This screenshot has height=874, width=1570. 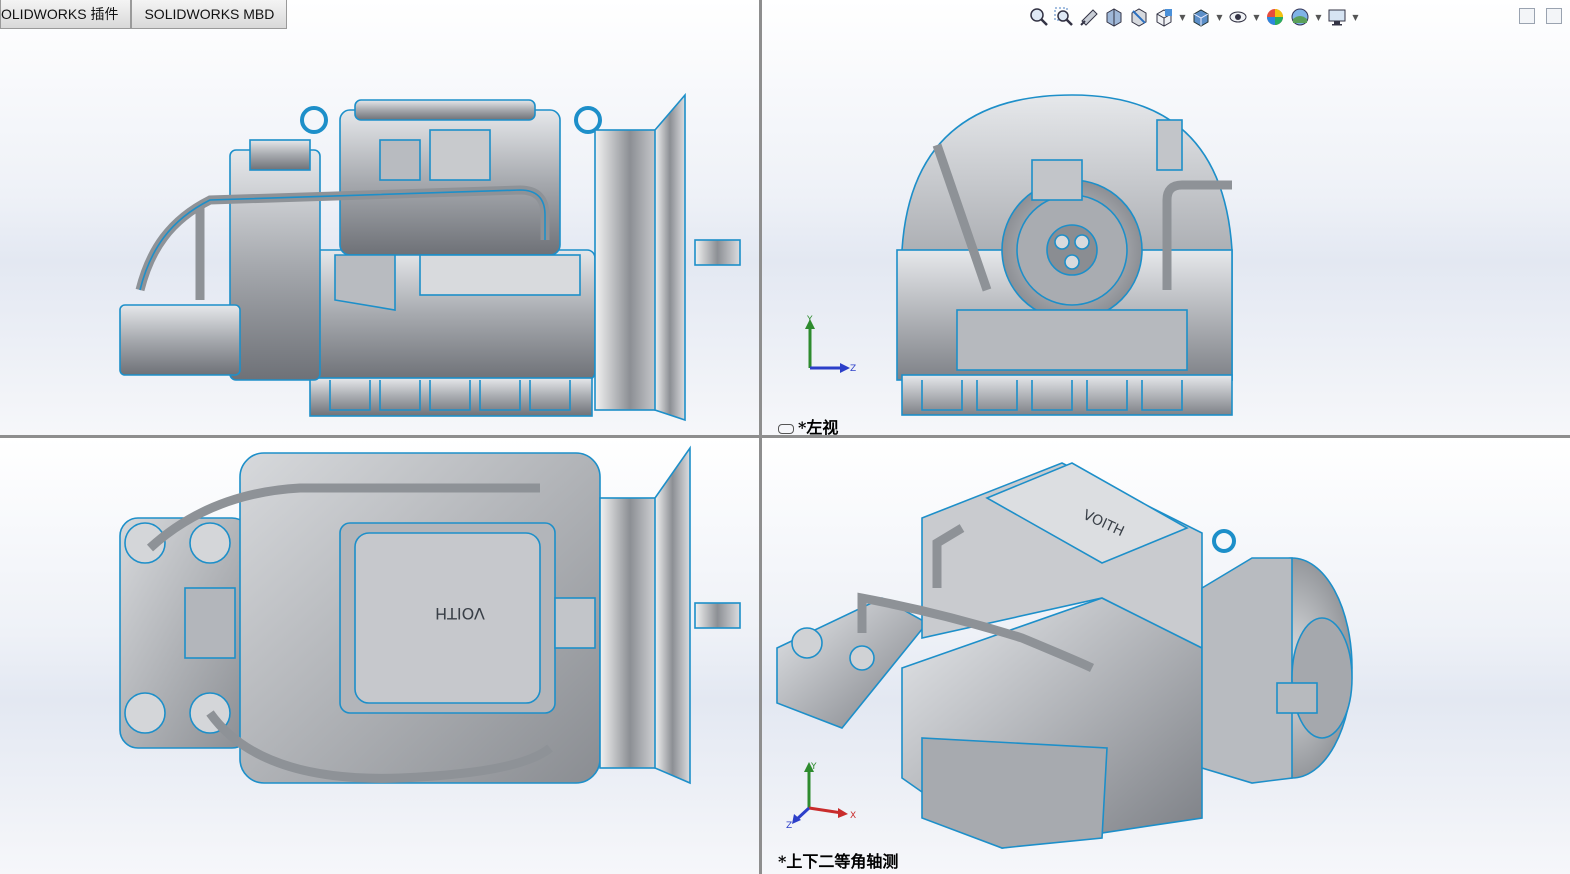 What do you see at coordinates (1527, 16) in the screenshot?
I see `viewport-restore-icon` at bounding box center [1527, 16].